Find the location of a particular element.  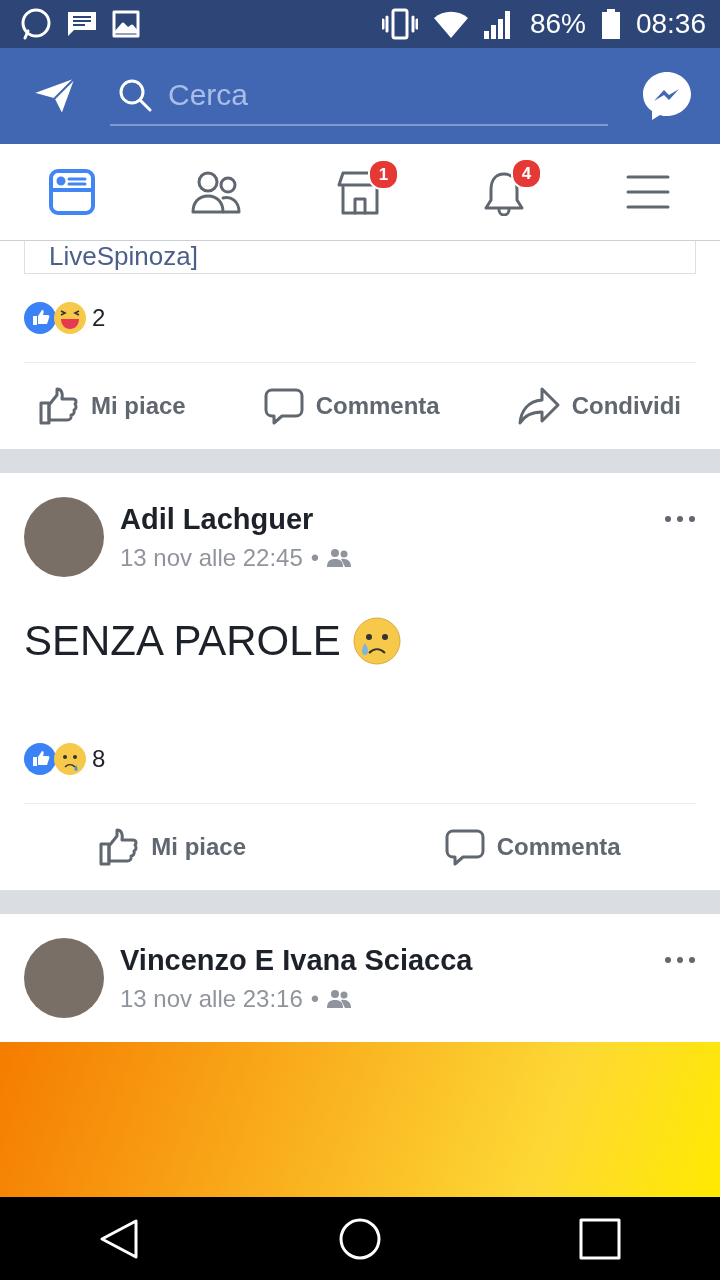

author-name: Adil Lachguer is located at coordinates (384, 519).